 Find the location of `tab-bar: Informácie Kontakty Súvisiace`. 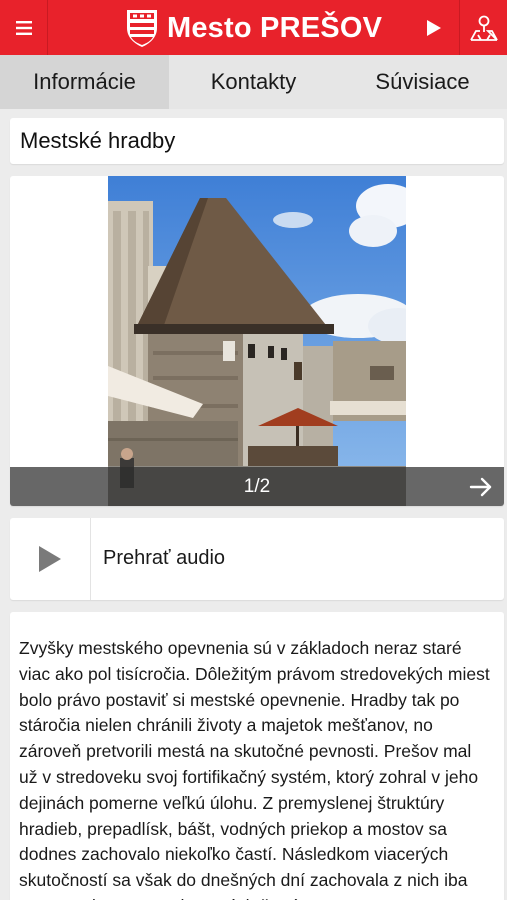

tab-bar: Informácie Kontakty Súvisiace is located at coordinates (253, 82).